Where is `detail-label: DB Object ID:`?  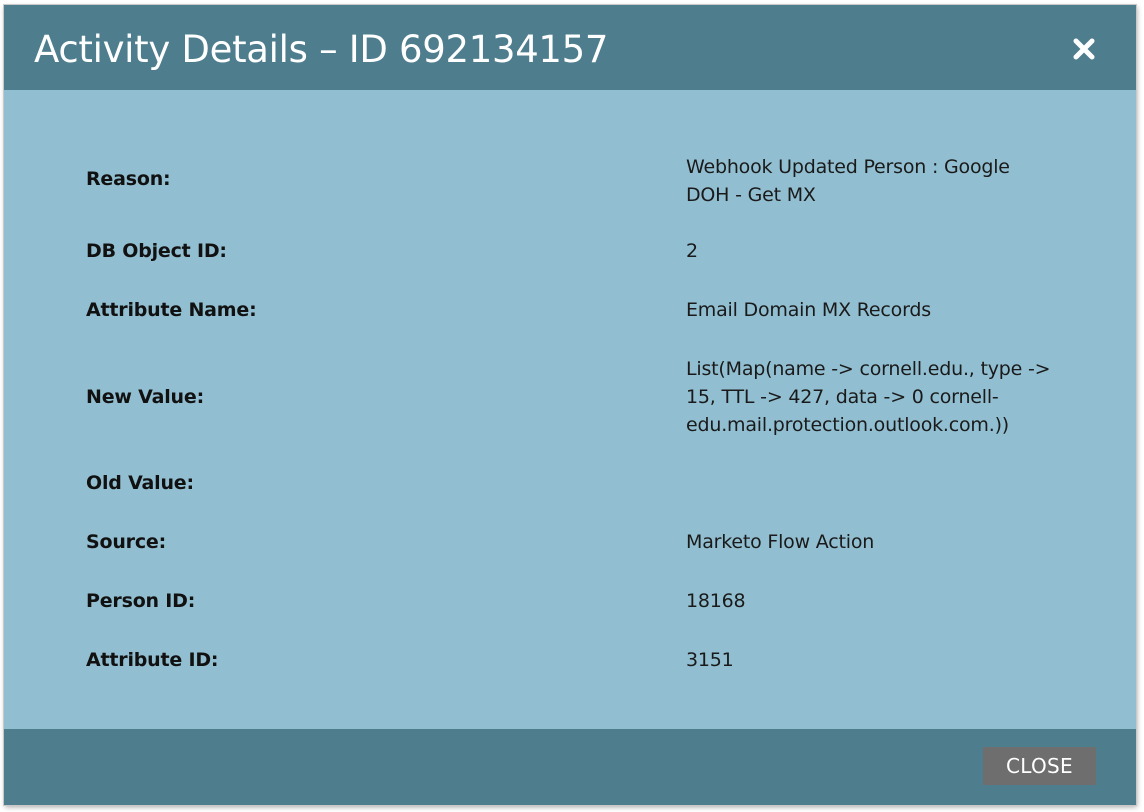
detail-label: DB Object ID: is located at coordinates (156, 251).